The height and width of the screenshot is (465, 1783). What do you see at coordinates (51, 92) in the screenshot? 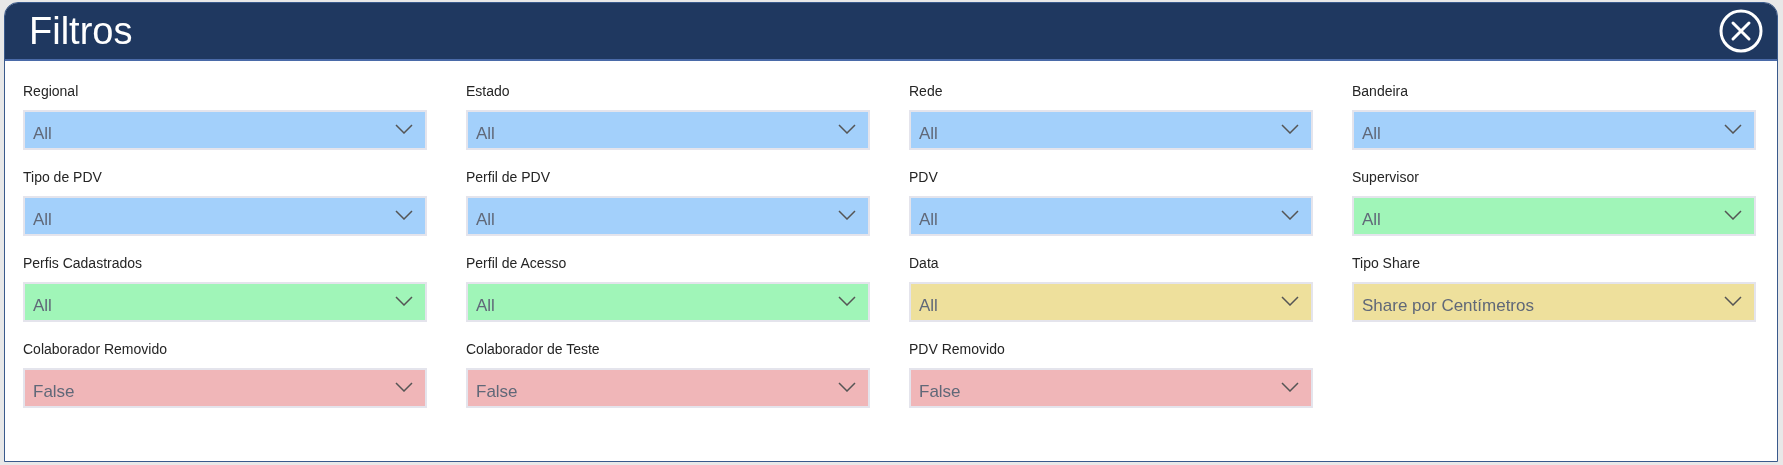
I see `filter-label: Regional` at bounding box center [51, 92].